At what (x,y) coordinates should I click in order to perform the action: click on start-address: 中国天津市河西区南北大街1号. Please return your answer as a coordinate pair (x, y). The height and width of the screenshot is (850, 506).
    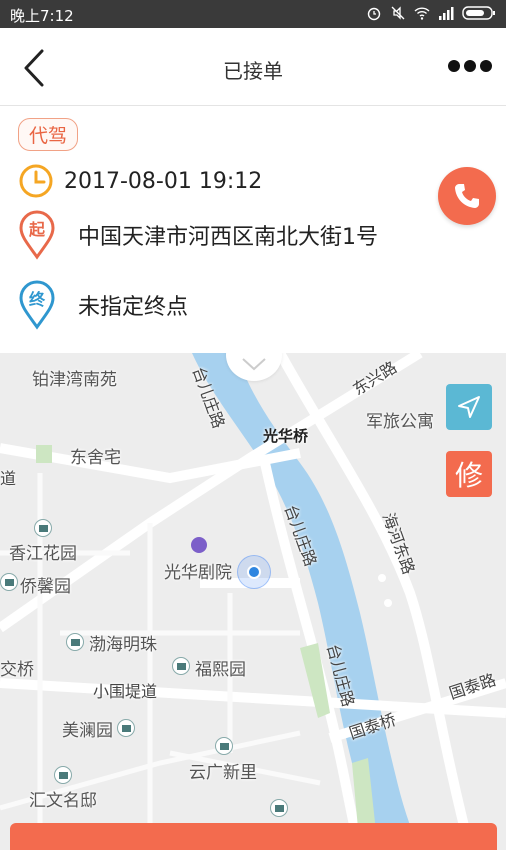
    Looking at the image, I should click on (228, 237).